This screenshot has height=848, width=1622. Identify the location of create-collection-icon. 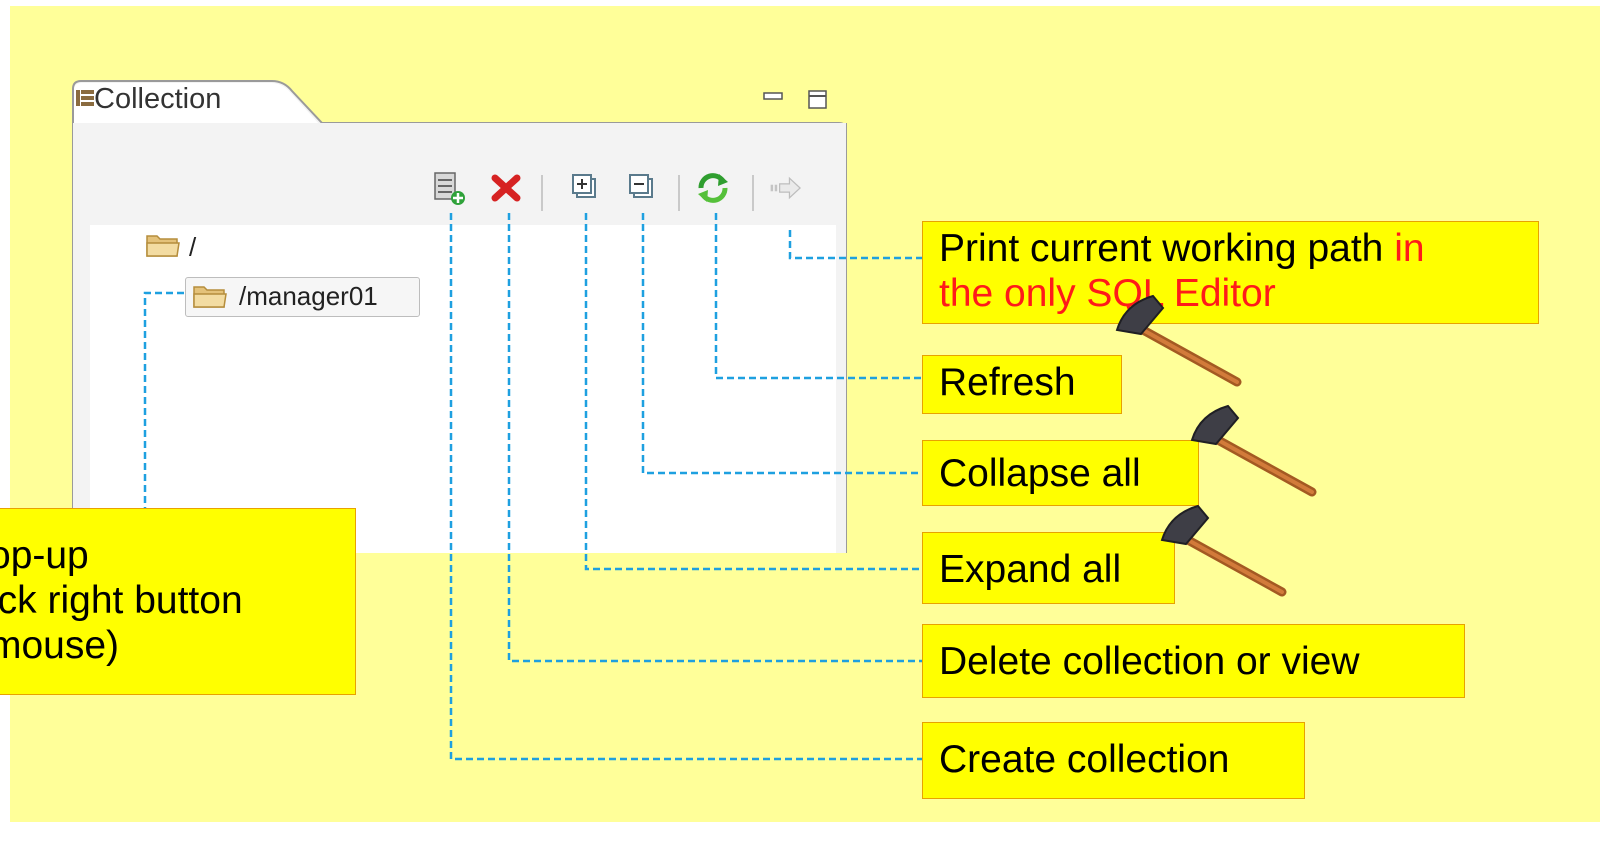
(450, 188).